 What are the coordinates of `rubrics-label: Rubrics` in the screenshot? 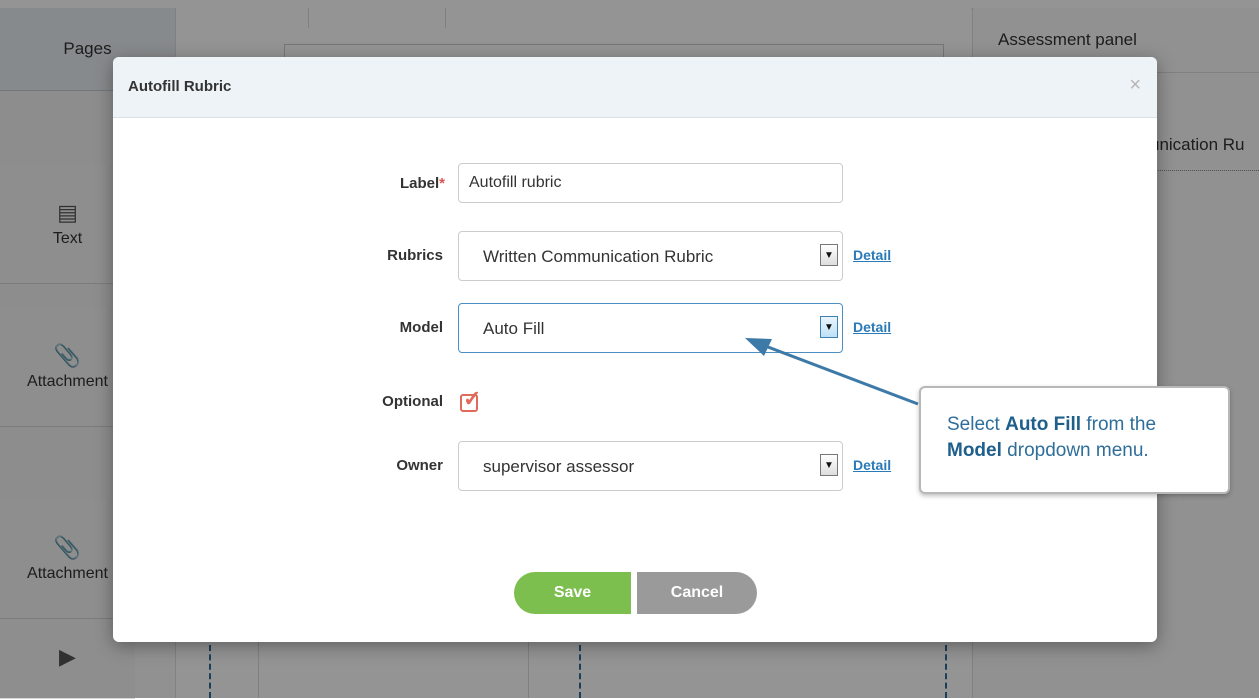 It's located at (415, 255).